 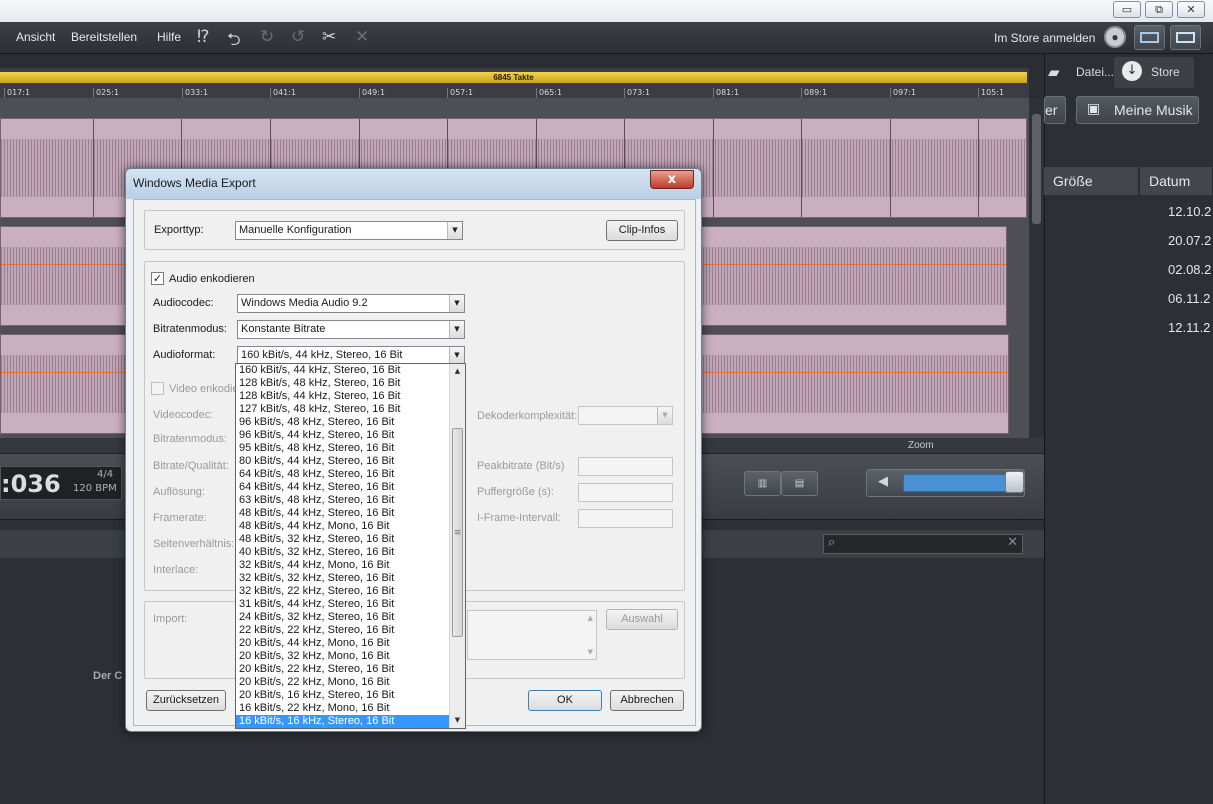 What do you see at coordinates (921, 445) in the screenshot?
I see `zoom-control: Zoom` at bounding box center [921, 445].